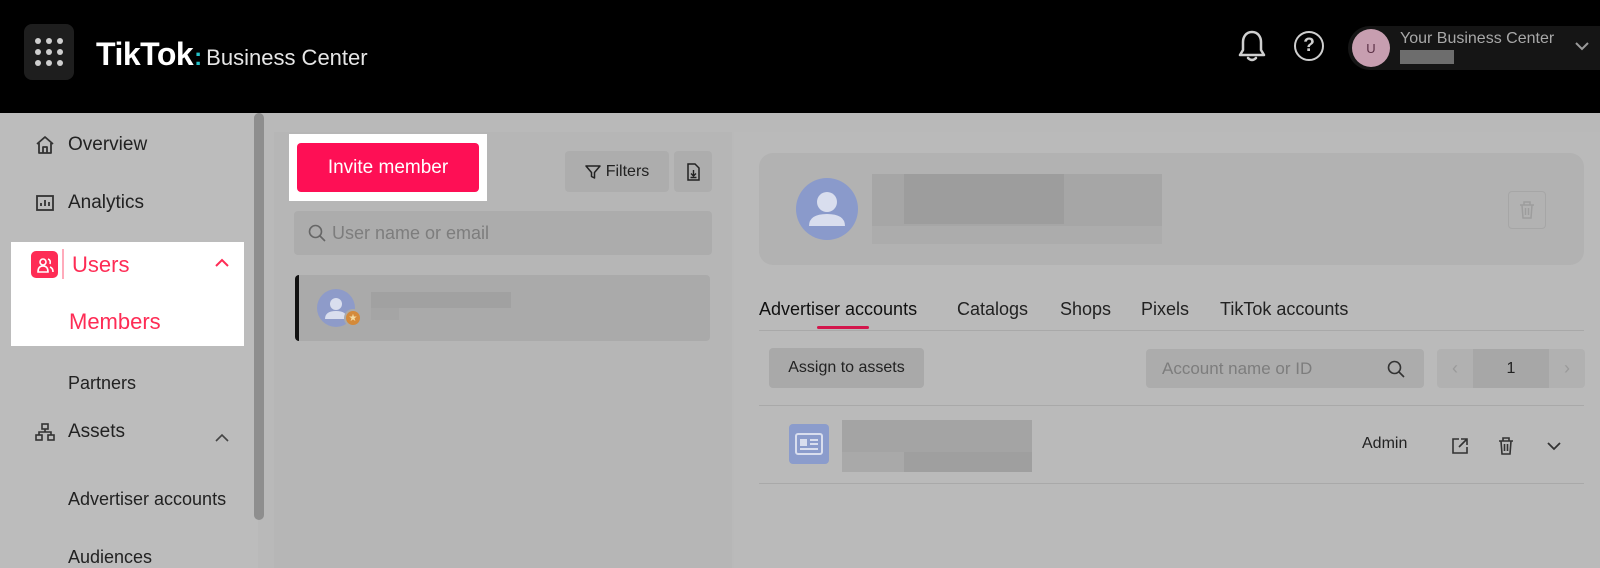 Image resolution: width=1600 pixels, height=568 pixels. What do you see at coordinates (1384, 444) in the screenshot?
I see `role-dropdown-value: Admin` at bounding box center [1384, 444].